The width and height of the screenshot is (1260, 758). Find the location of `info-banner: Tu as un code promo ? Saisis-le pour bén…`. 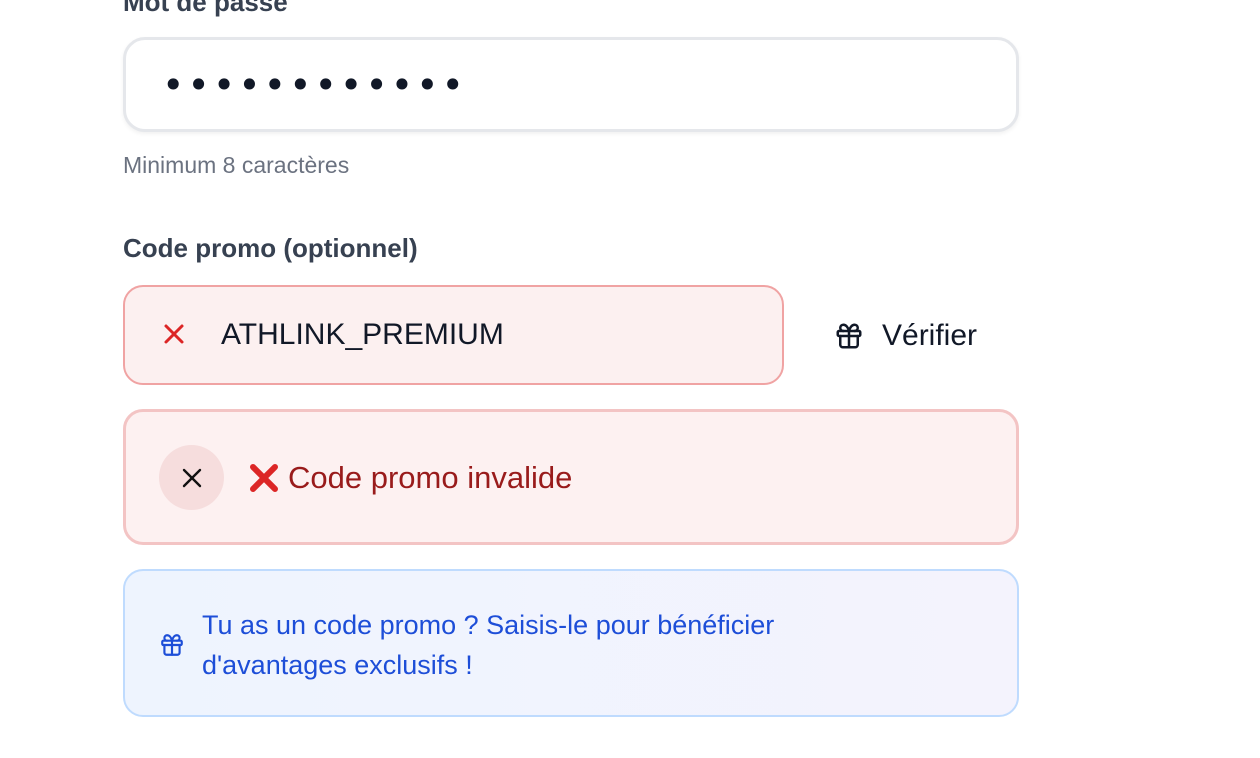

info-banner: Tu as un code promo ? Saisis-le pour bén… is located at coordinates (571, 643).